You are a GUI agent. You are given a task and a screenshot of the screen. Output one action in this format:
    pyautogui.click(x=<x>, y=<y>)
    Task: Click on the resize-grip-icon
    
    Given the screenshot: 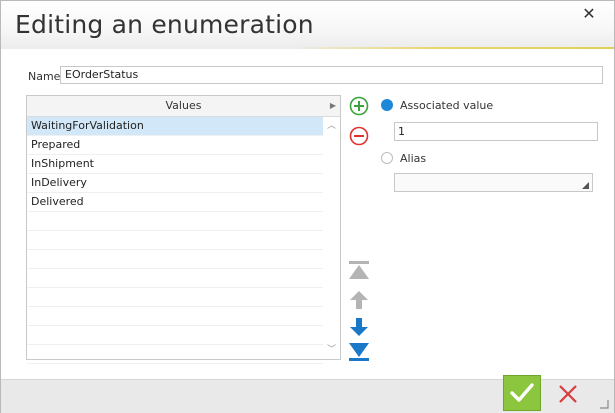 What is the action you would take?
    pyautogui.click(x=604, y=404)
    